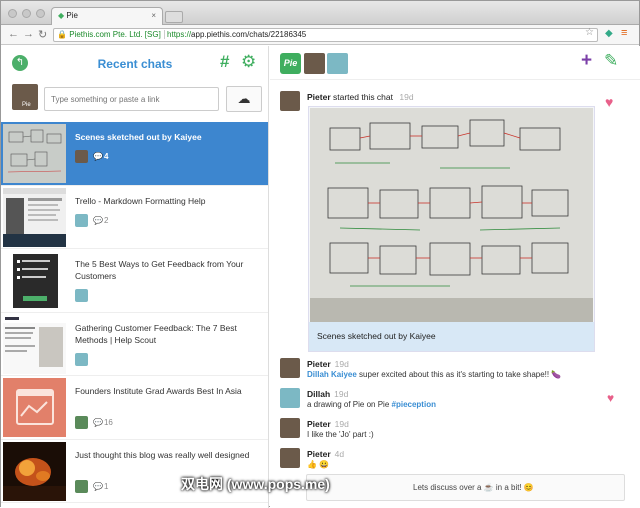  Describe the element at coordinates (42, 34) in the screenshot. I see `reload-icon: ↻` at that location.